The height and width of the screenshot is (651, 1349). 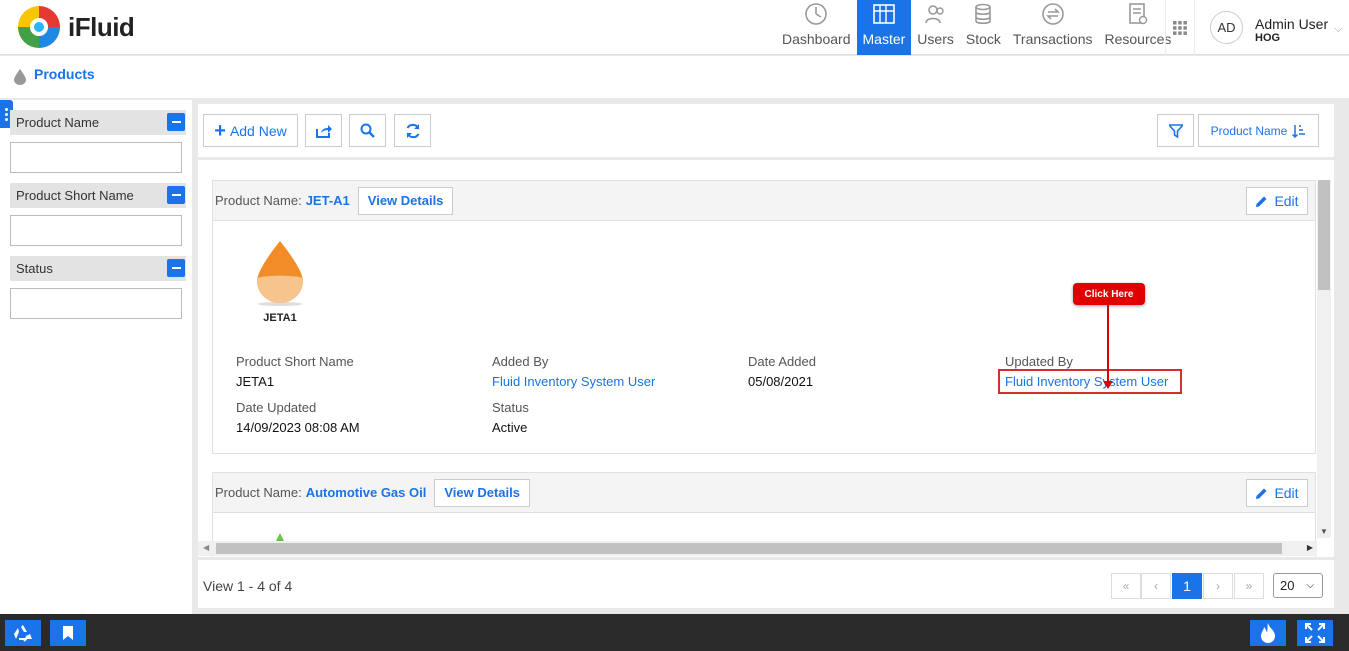 What do you see at coordinates (20, 77) in the screenshot?
I see `drop-icon` at bounding box center [20, 77].